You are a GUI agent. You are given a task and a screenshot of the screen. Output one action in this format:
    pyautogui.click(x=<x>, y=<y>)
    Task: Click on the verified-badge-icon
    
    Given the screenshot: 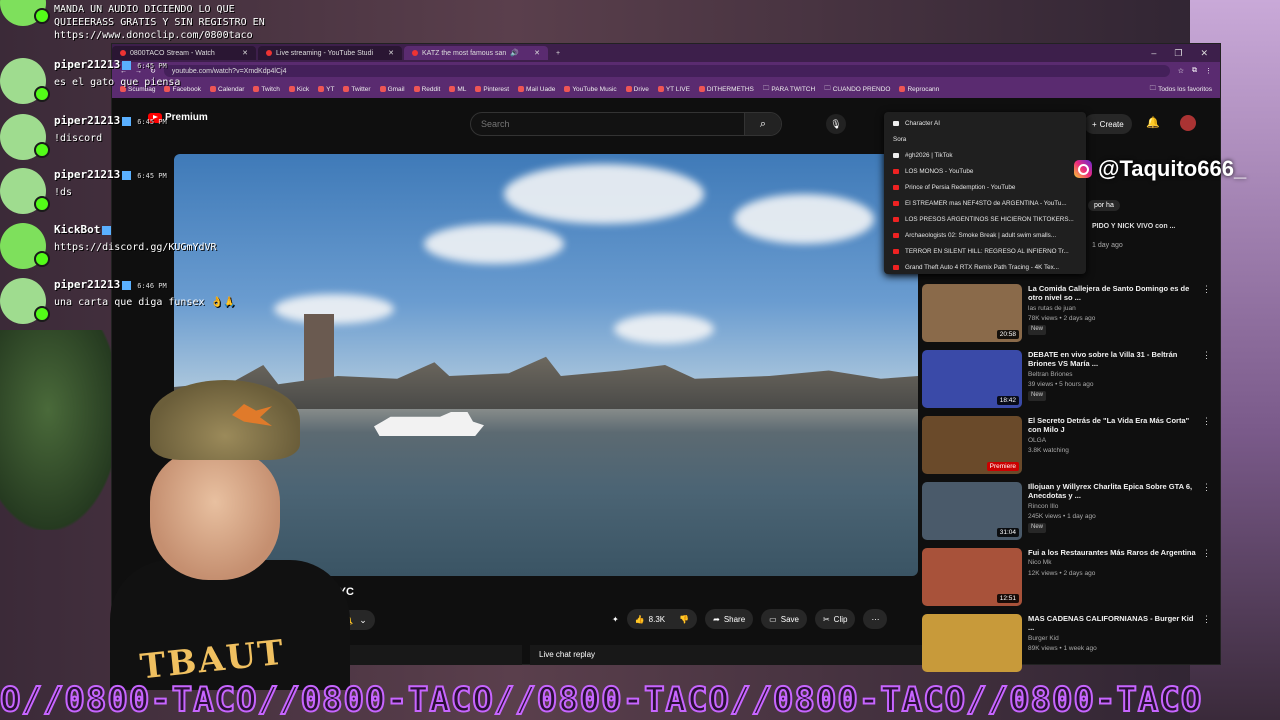 What is the action you would take?
    pyautogui.click(x=42, y=94)
    